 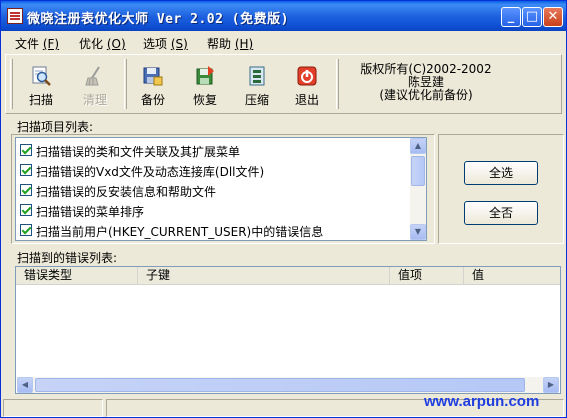 I want to click on scan-item-label: 扫描错误的Vxd文件及动态连接库(Dll文件), so click(x=150, y=172).